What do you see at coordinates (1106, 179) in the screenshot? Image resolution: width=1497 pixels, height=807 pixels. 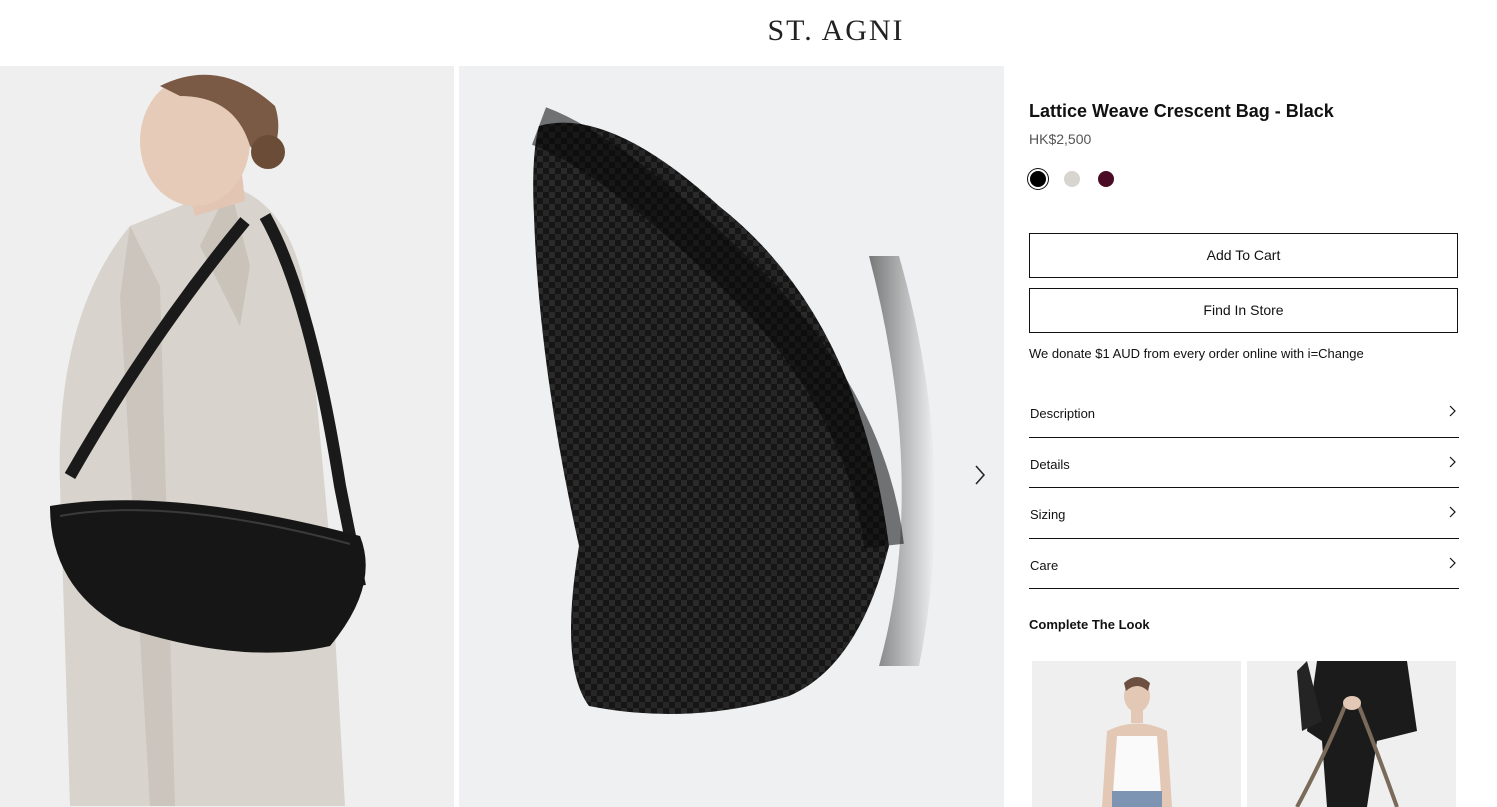 I see `swatch-burgundy` at bounding box center [1106, 179].